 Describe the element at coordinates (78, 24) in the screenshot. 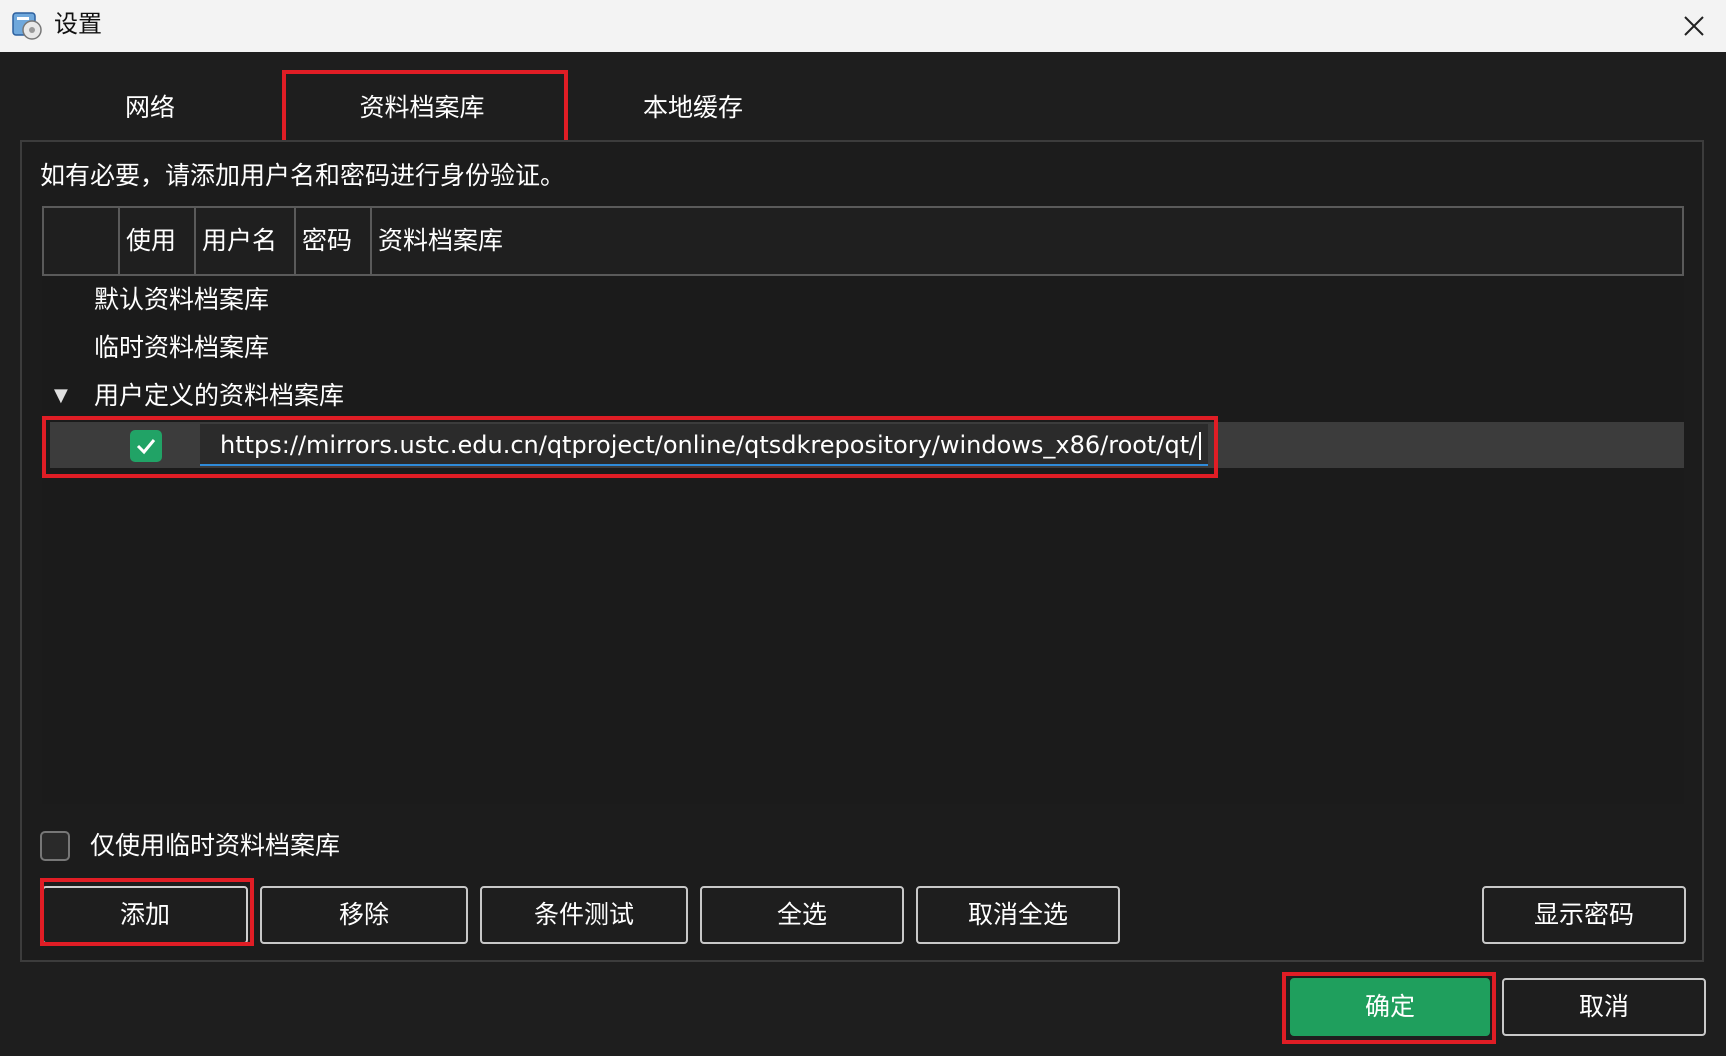

I see `window-title: 设置` at that location.